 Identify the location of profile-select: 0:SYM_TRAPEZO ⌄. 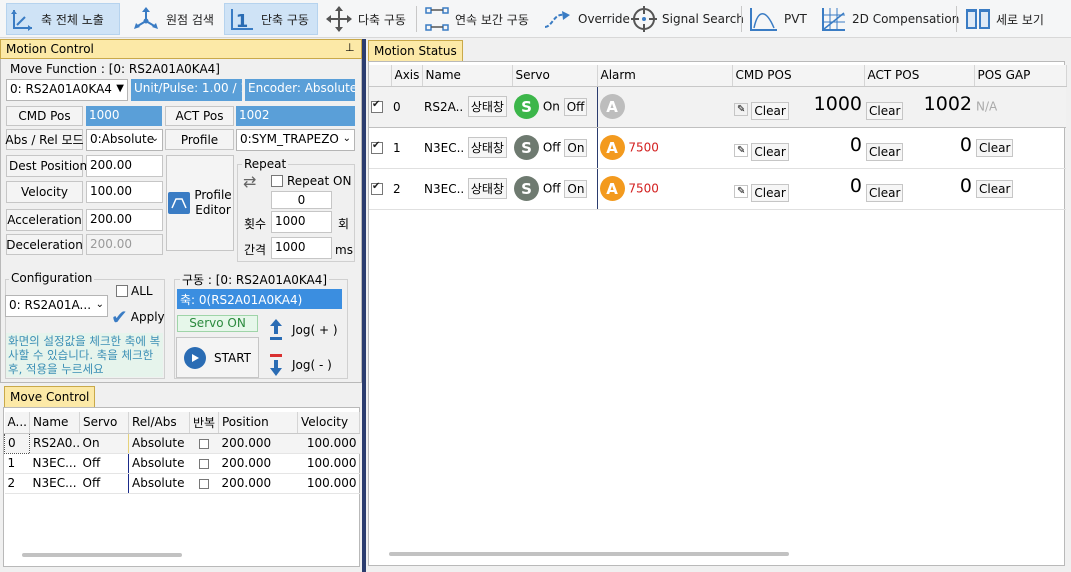
(295, 140).